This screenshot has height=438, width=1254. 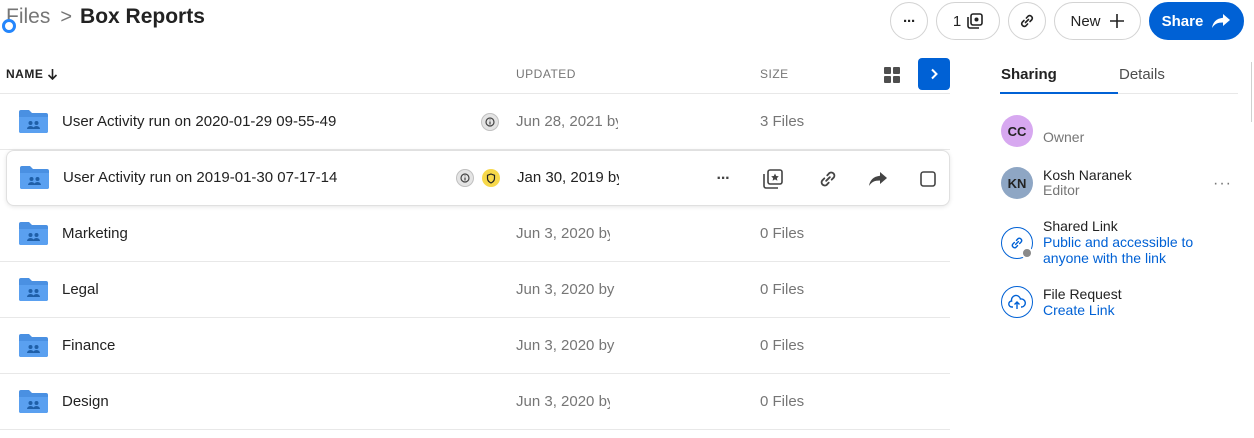 I want to click on file-name: User Activity run on 2019-01-30 07-17-14, so click(x=200, y=177).